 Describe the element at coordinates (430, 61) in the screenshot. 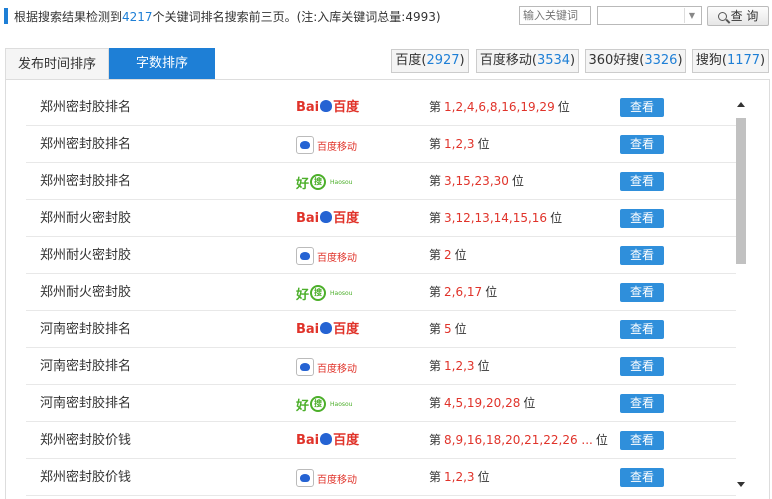

I see `engine-filter-baidu: 百度(2927)` at that location.